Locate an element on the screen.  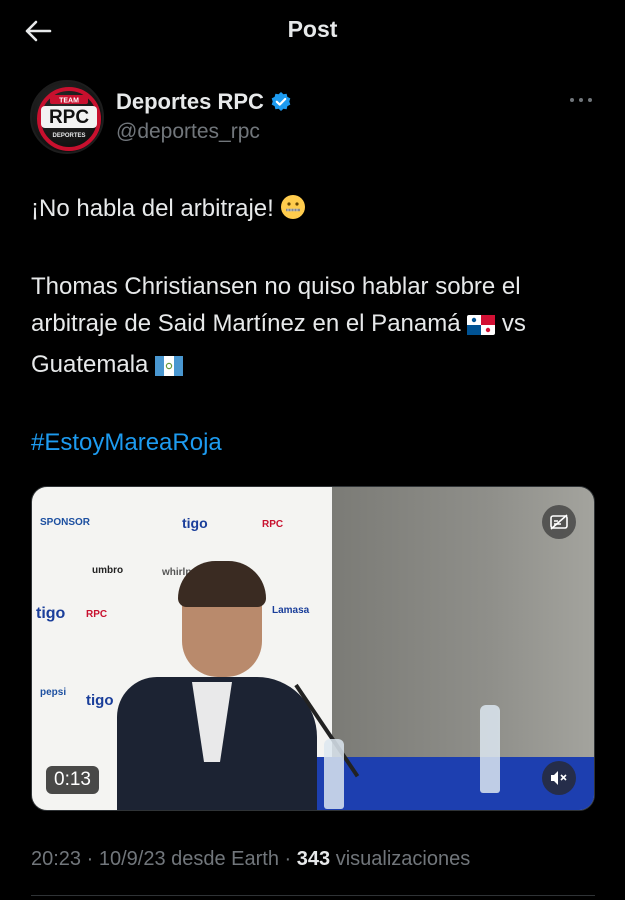
author-handle: @deportes_rpc is located at coordinates (188, 132).